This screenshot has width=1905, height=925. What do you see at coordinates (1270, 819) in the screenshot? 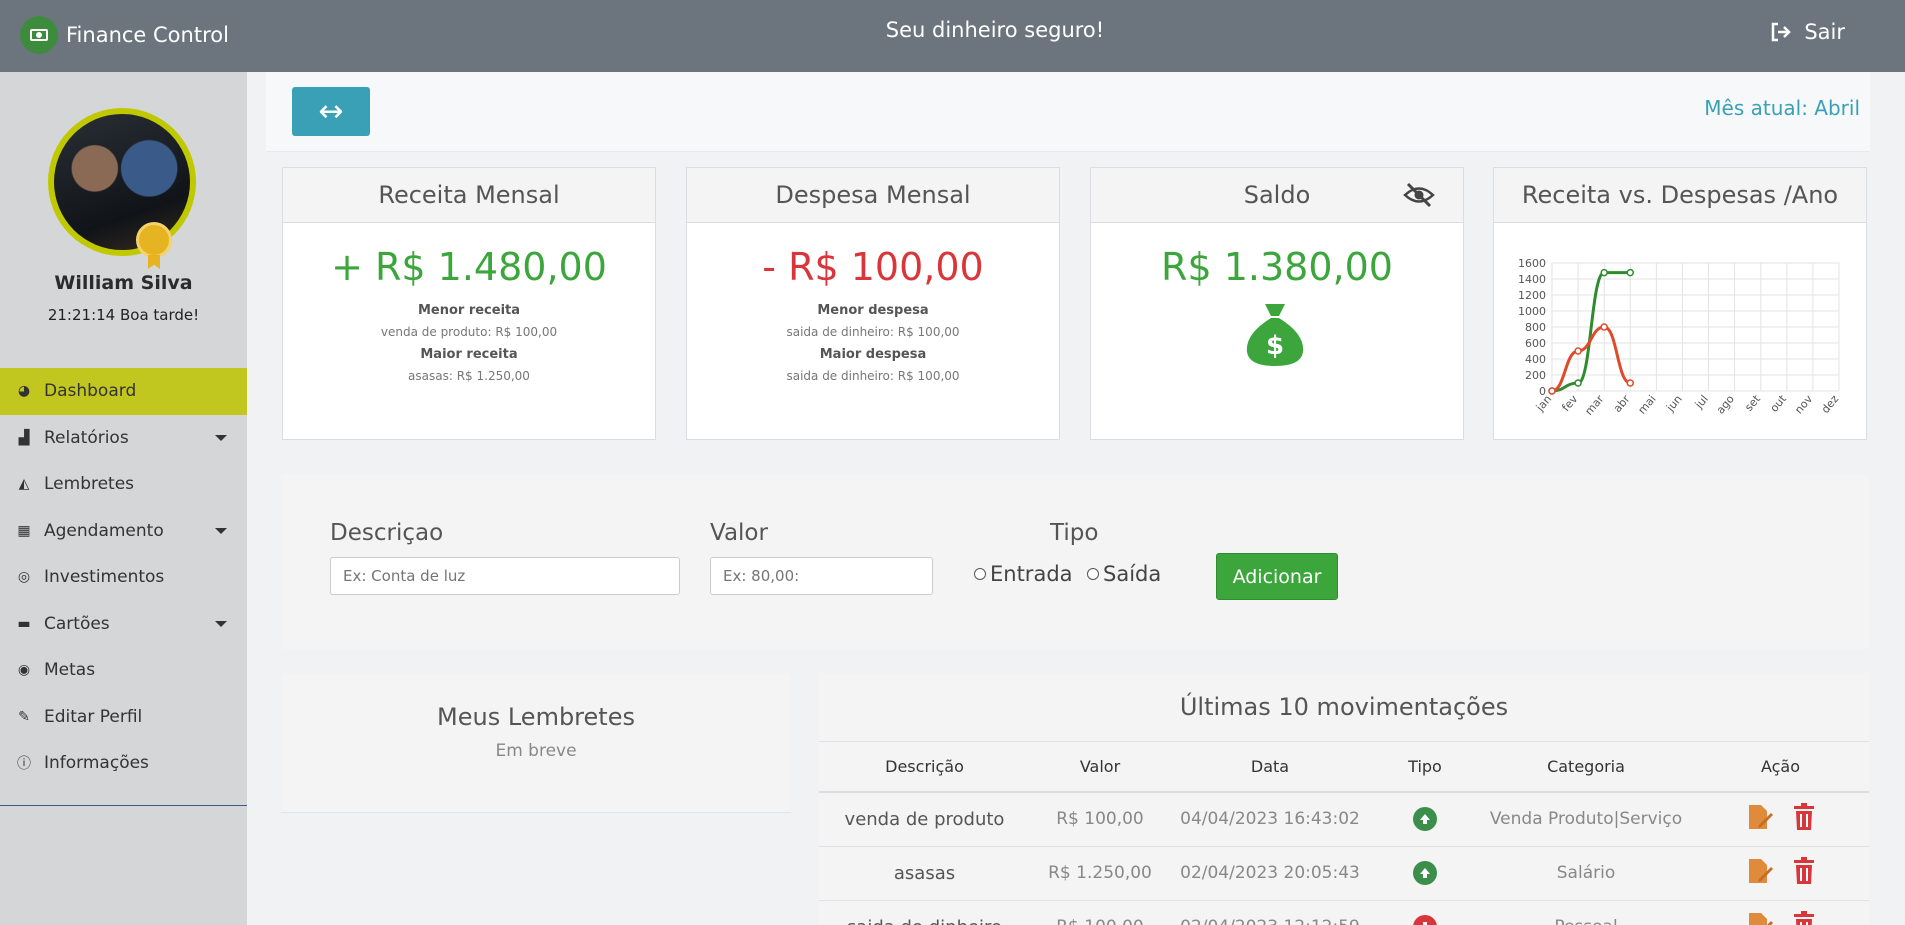
I see `cell-data: 04/04/2023 16:43:02` at bounding box center [1270, 819].